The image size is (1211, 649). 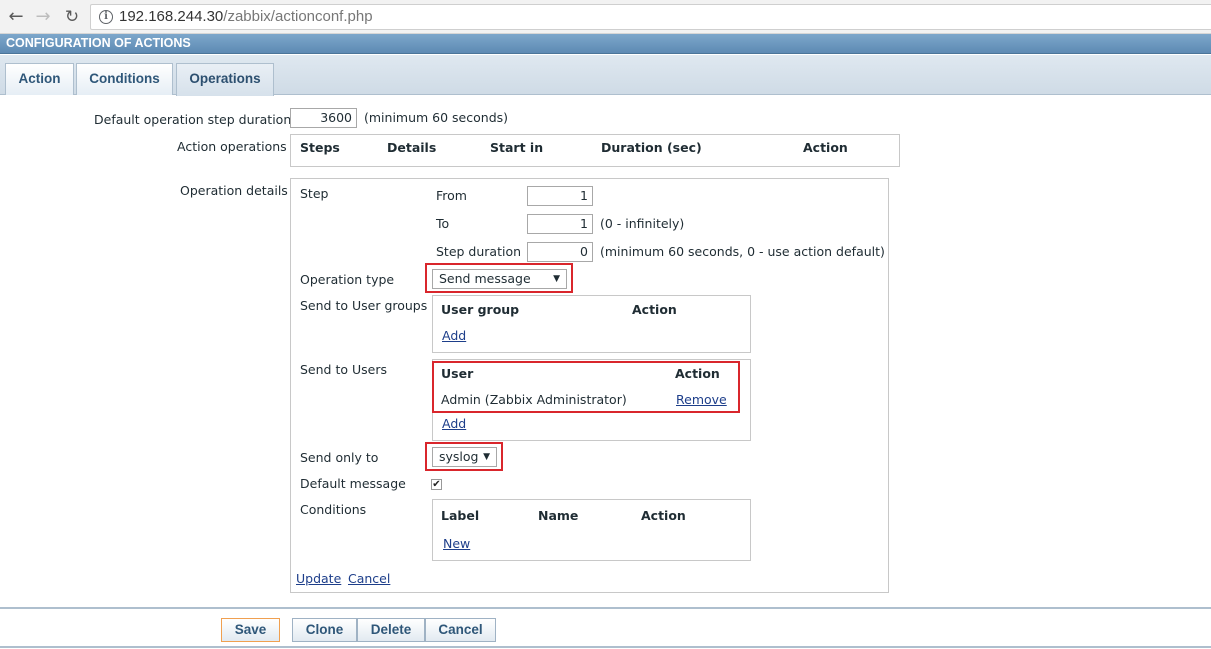 What do you see at coordinates (479, 251) in the screenshot?
I see `step-duration-label: Step duration` at bounding box center [479, 251].